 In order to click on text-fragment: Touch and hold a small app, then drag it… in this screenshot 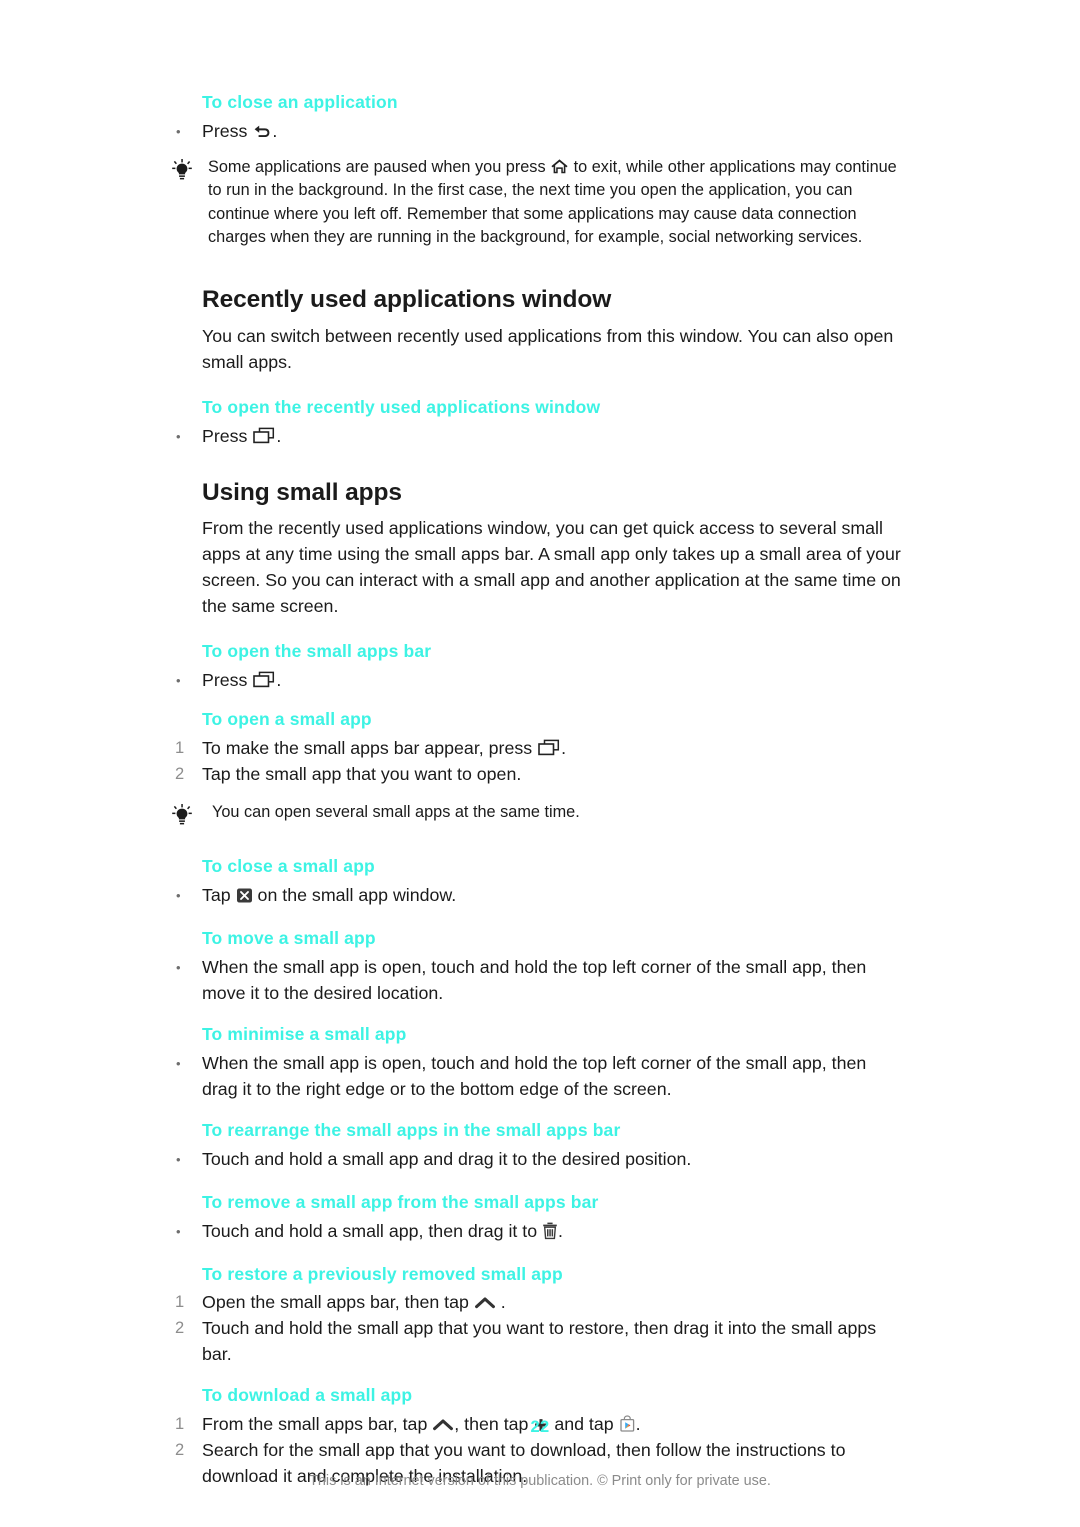, I will do `click(372, 1230)`.